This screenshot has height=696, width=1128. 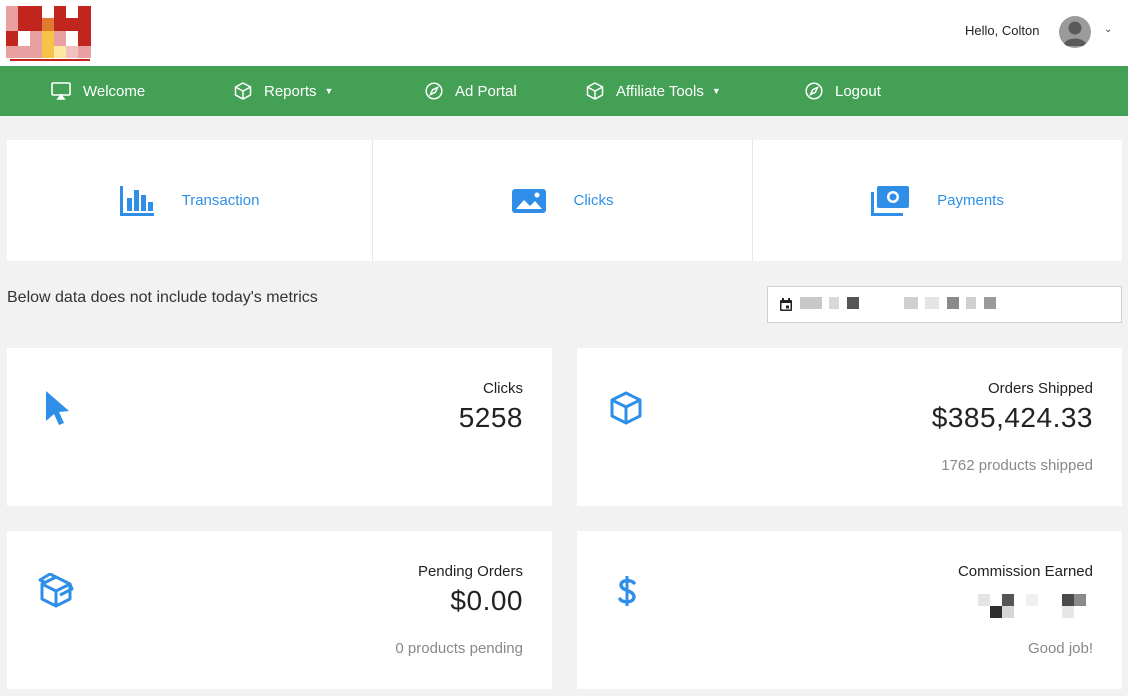 I want to click on quicklink-payments: Payments, so click(x=937, y=200).